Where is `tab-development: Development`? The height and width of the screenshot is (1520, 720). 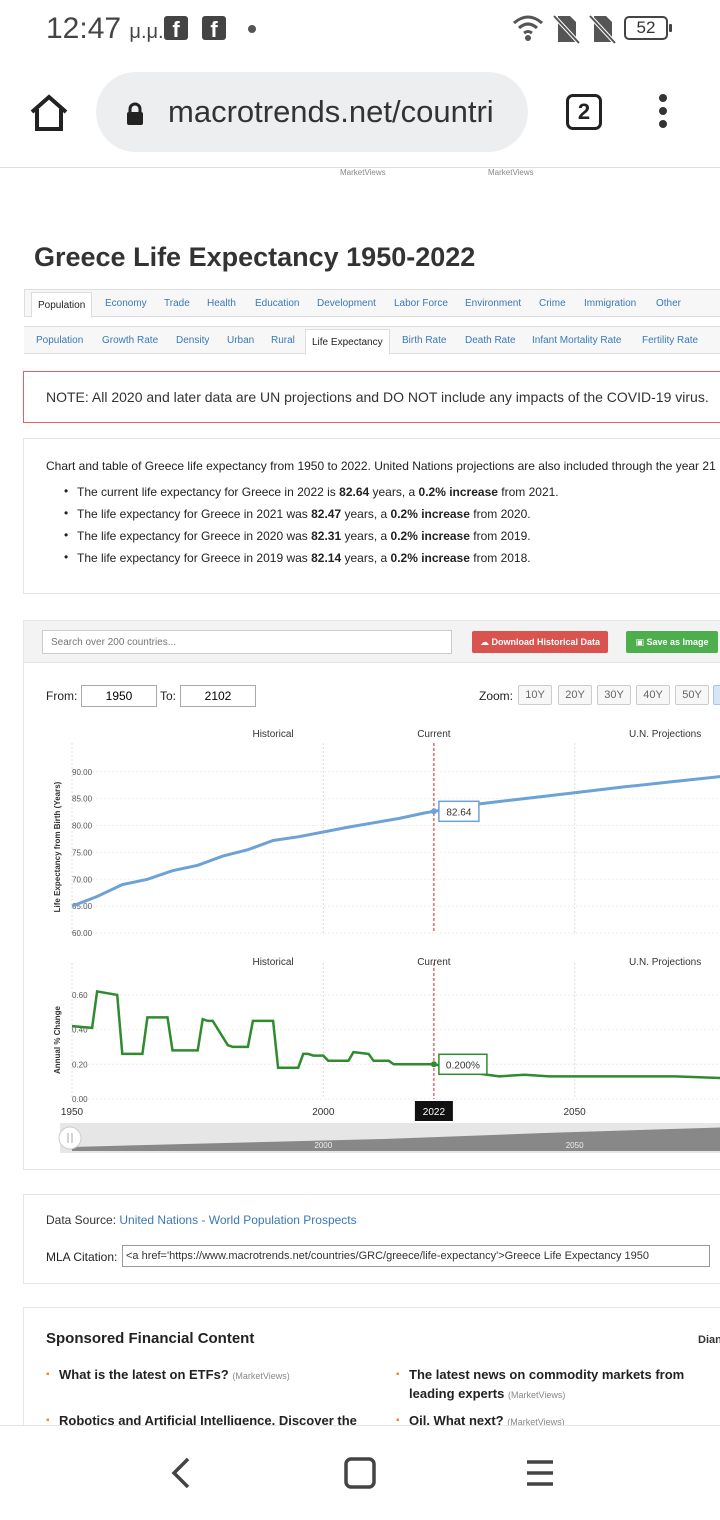 tab-development: Development is located at coordinates (346, 303).